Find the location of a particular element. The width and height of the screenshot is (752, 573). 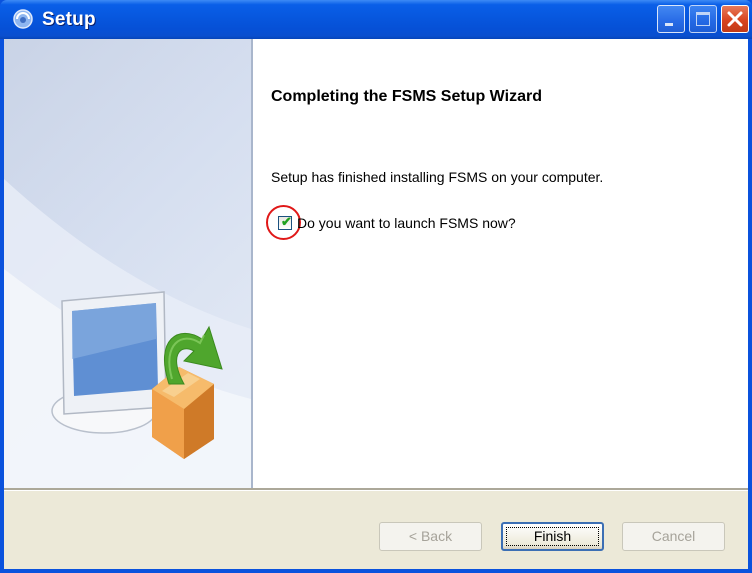

window-title: Setup is located at coordinates (69, 19).